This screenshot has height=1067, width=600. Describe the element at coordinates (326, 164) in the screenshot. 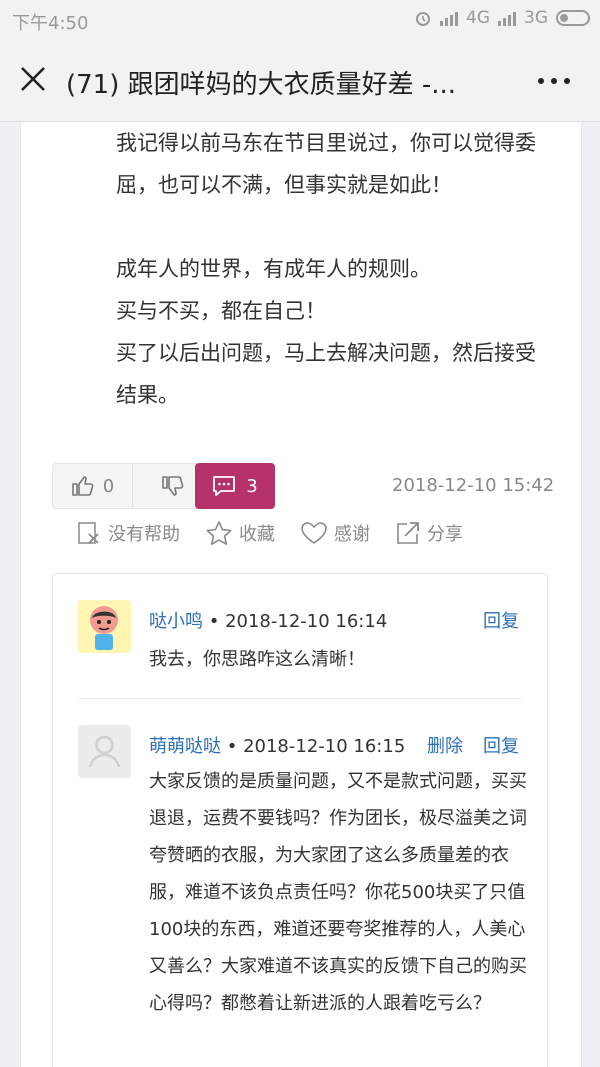

I see `post-paragraph: 我记得以前马东在节目里说过，你可以觉得委屈，也可以不满，但事实就是如此！` at that location.